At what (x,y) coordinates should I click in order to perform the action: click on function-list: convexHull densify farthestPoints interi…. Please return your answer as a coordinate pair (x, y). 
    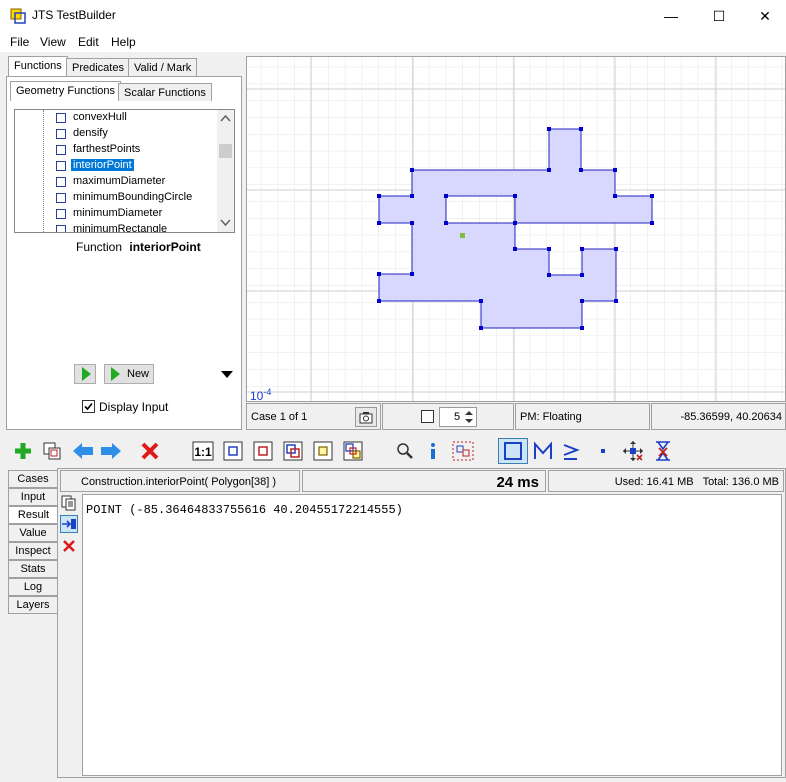
    Looking at the image, I should click on (124, 171).